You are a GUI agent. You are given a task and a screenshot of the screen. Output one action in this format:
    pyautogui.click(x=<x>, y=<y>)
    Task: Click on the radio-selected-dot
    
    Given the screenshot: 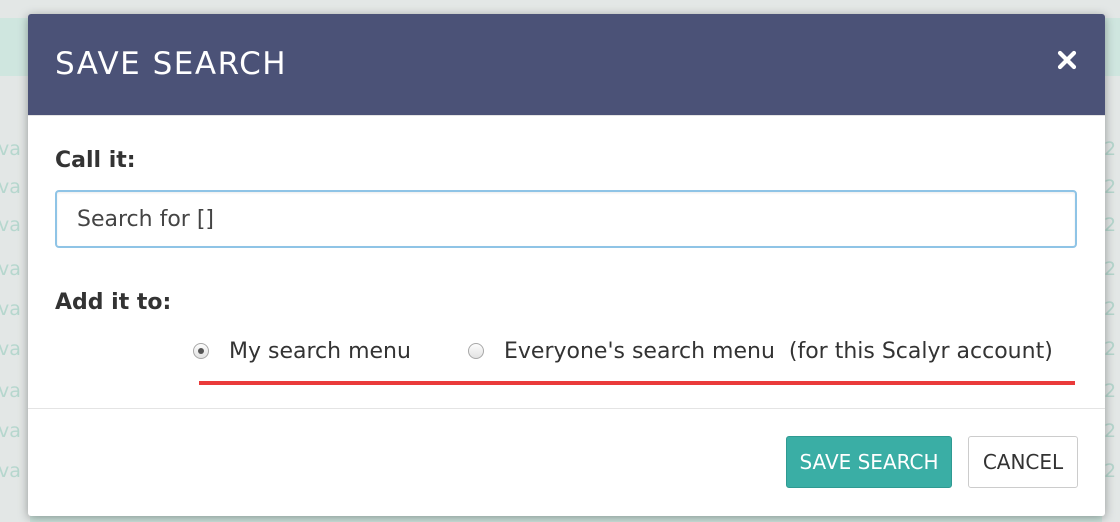 What is the action you would take?
    pyautogui.click(x=201, y=351)
    